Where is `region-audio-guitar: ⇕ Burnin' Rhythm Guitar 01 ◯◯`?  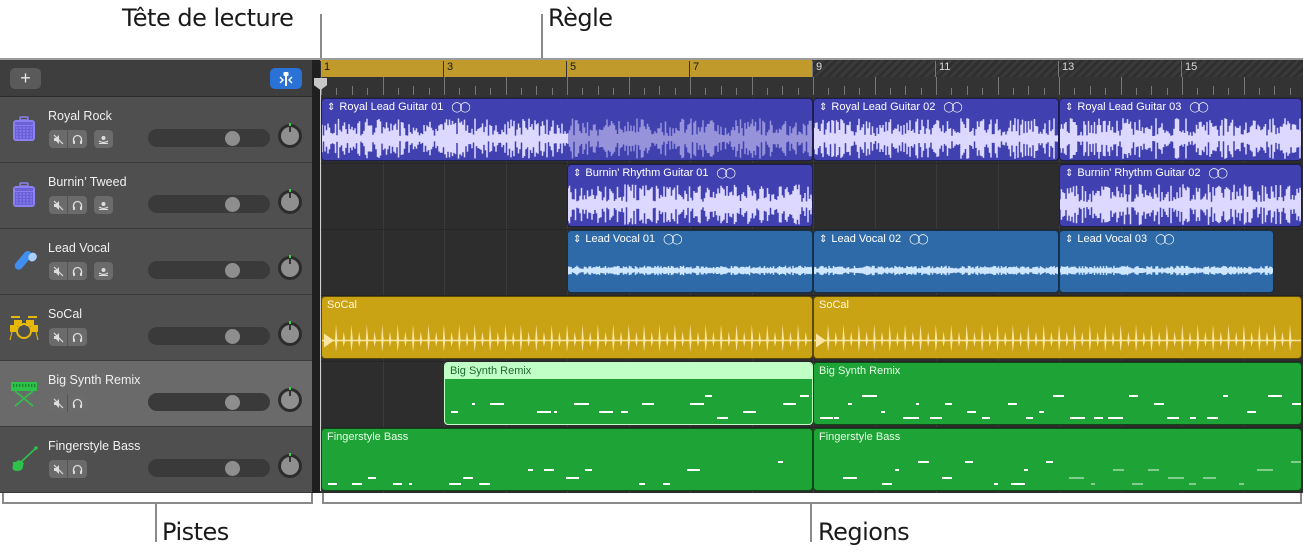
region-audio-guitar: ⇕ Burnin' Rhythm Guitar 01 ◯◯ is located at coordinates (690, 195).